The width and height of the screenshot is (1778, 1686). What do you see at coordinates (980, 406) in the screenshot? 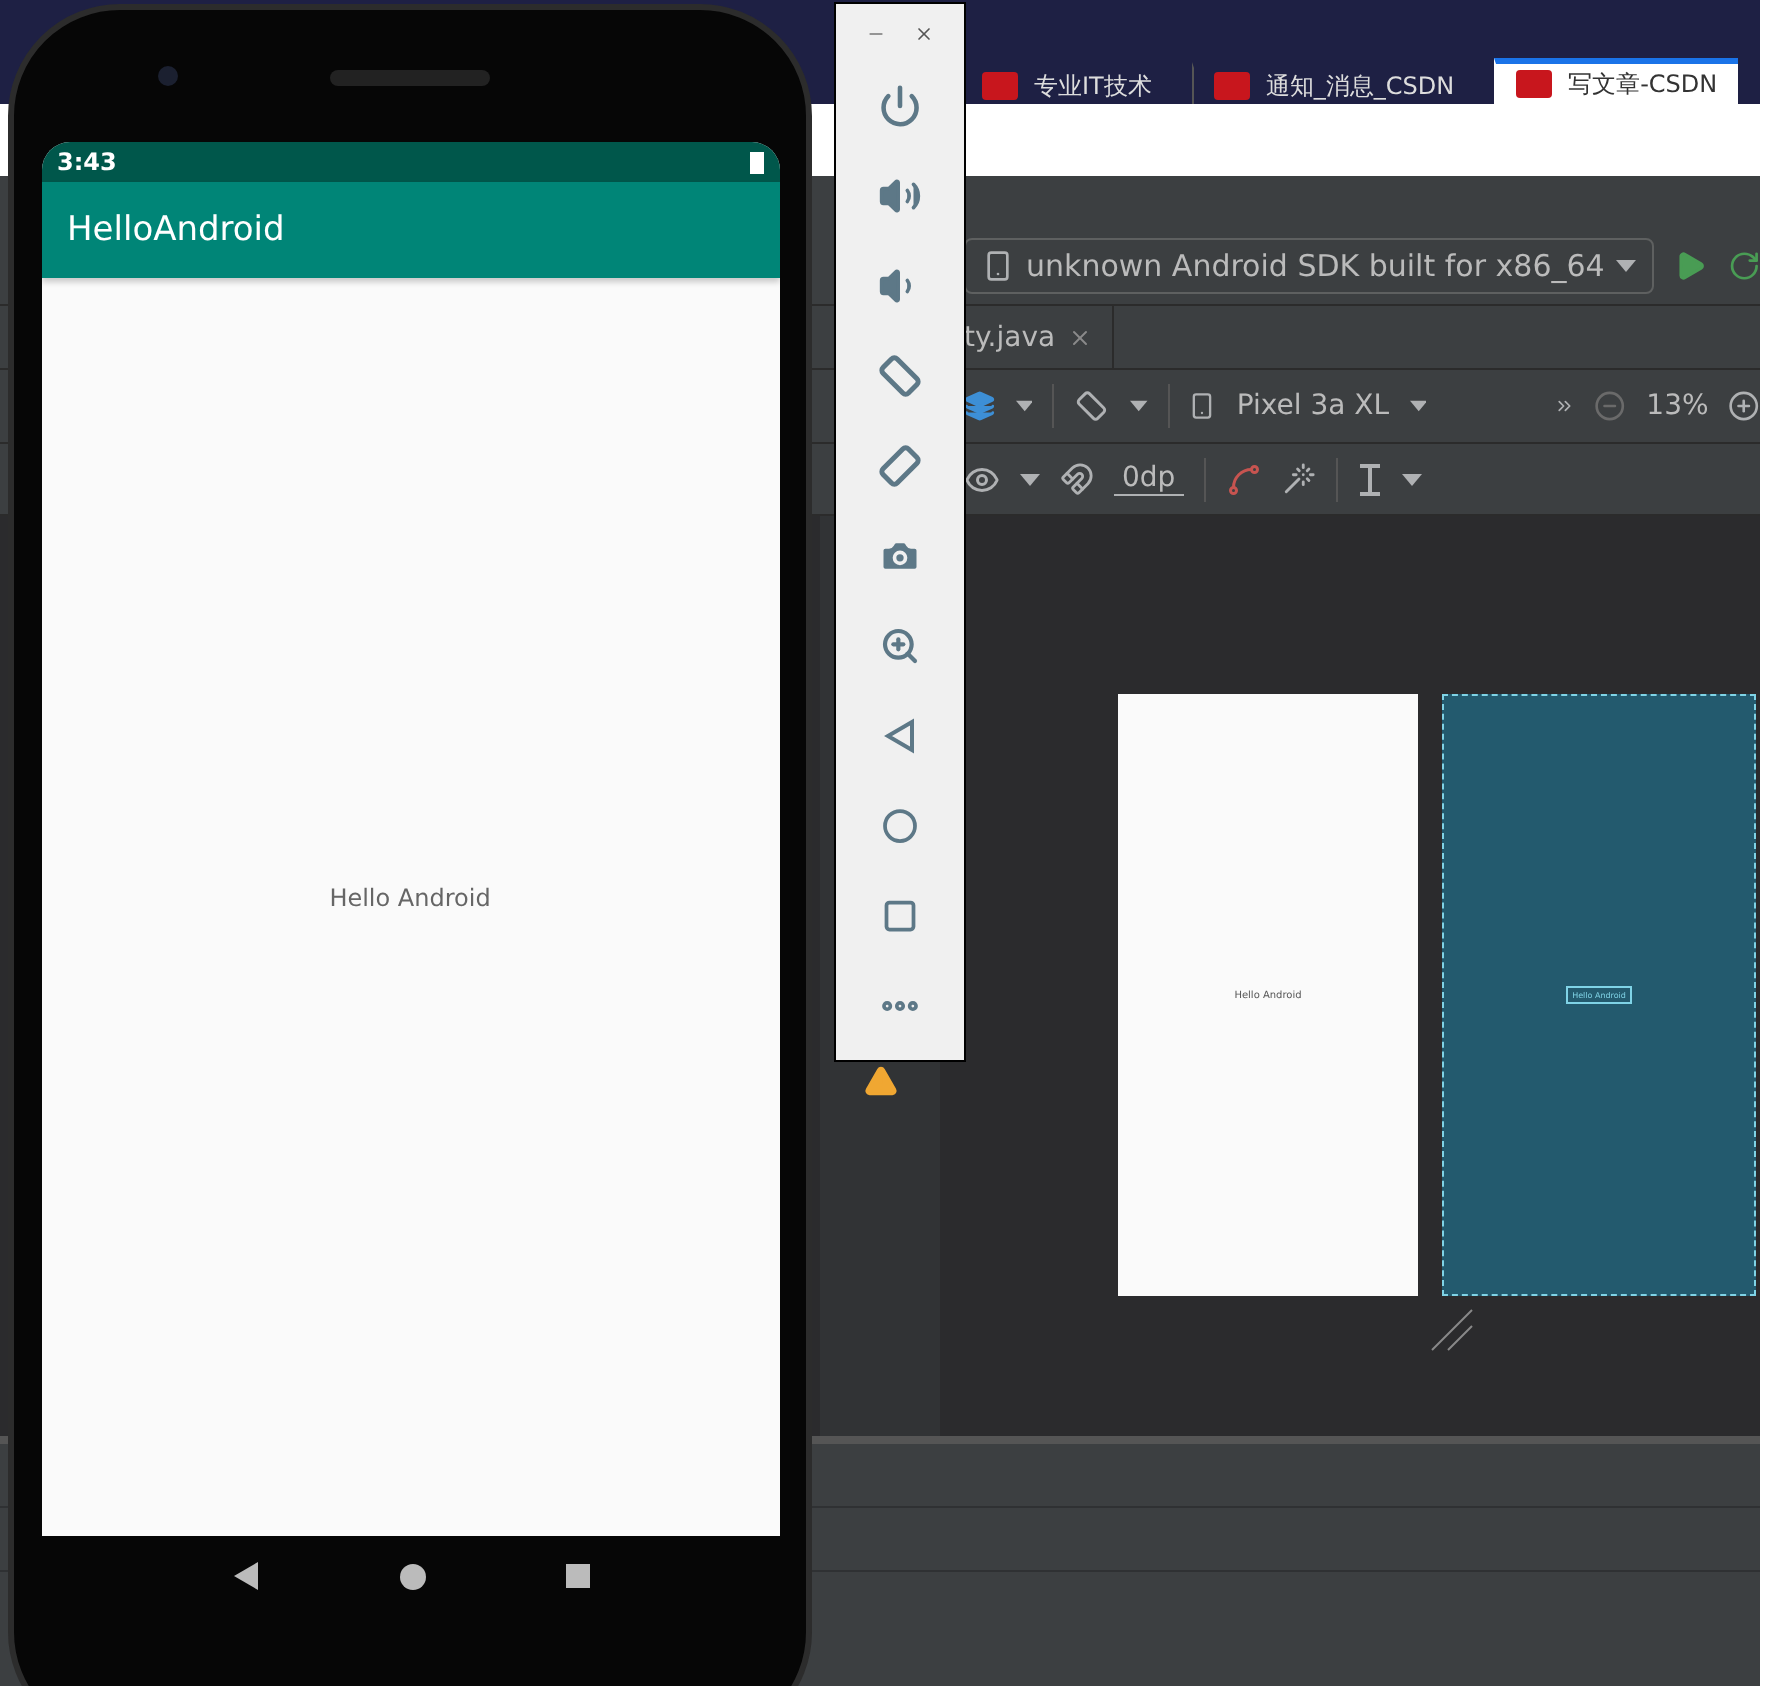
I see `layers-icon` at bounding box center [980, 406].